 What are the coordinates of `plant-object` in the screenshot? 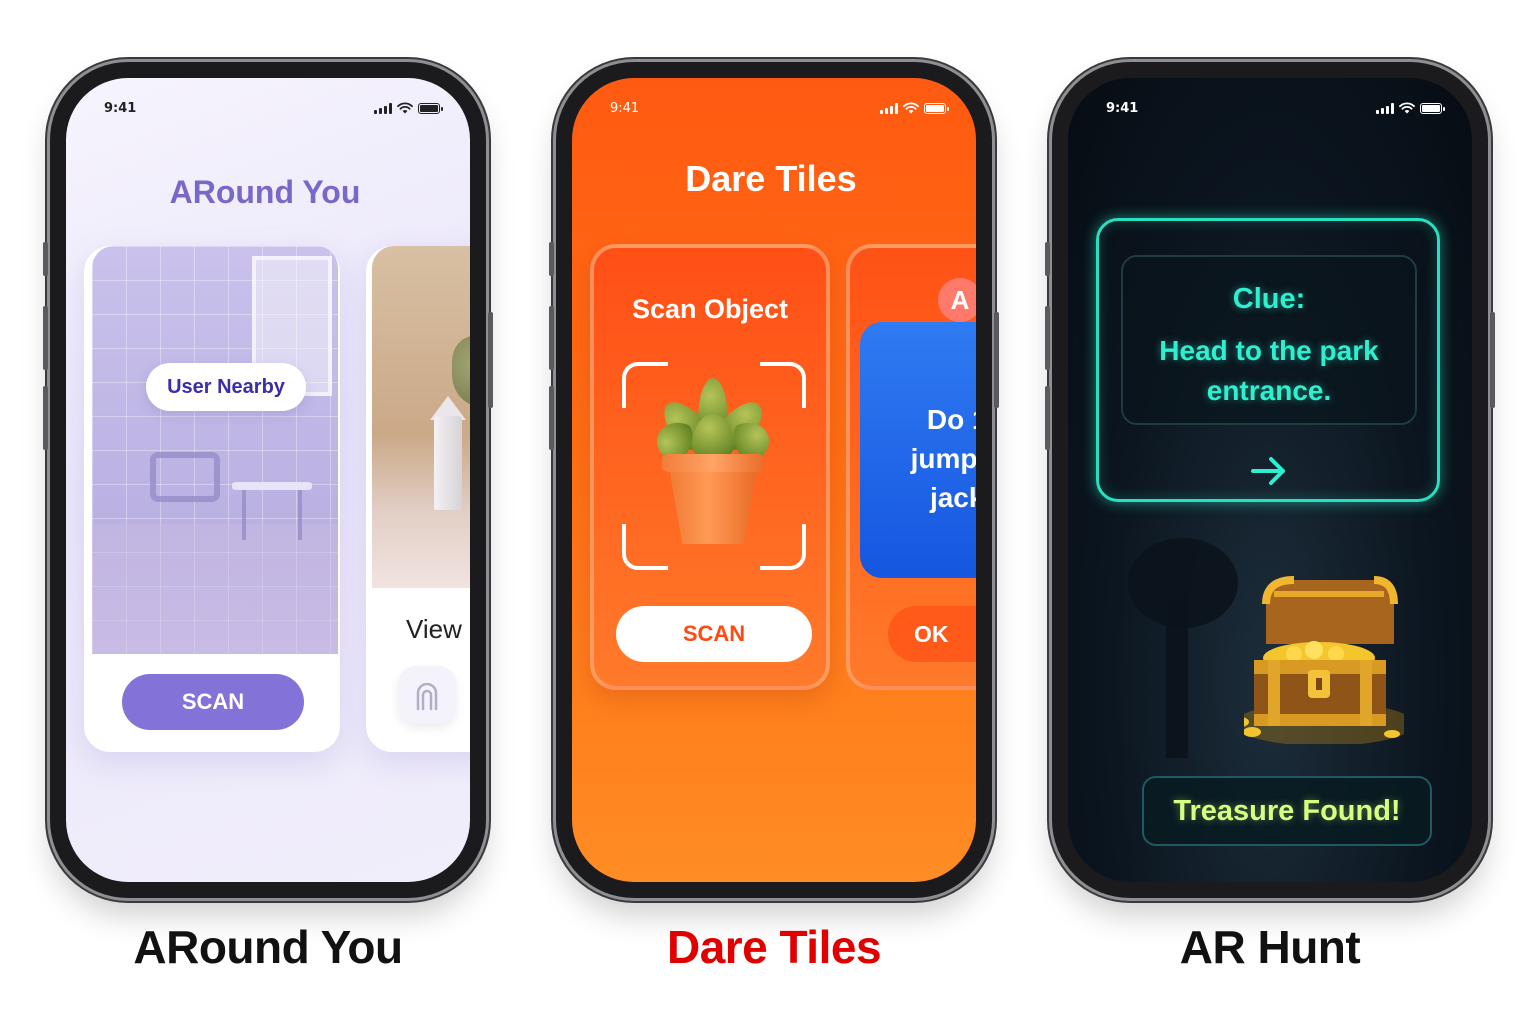 It's located at (713, 468).